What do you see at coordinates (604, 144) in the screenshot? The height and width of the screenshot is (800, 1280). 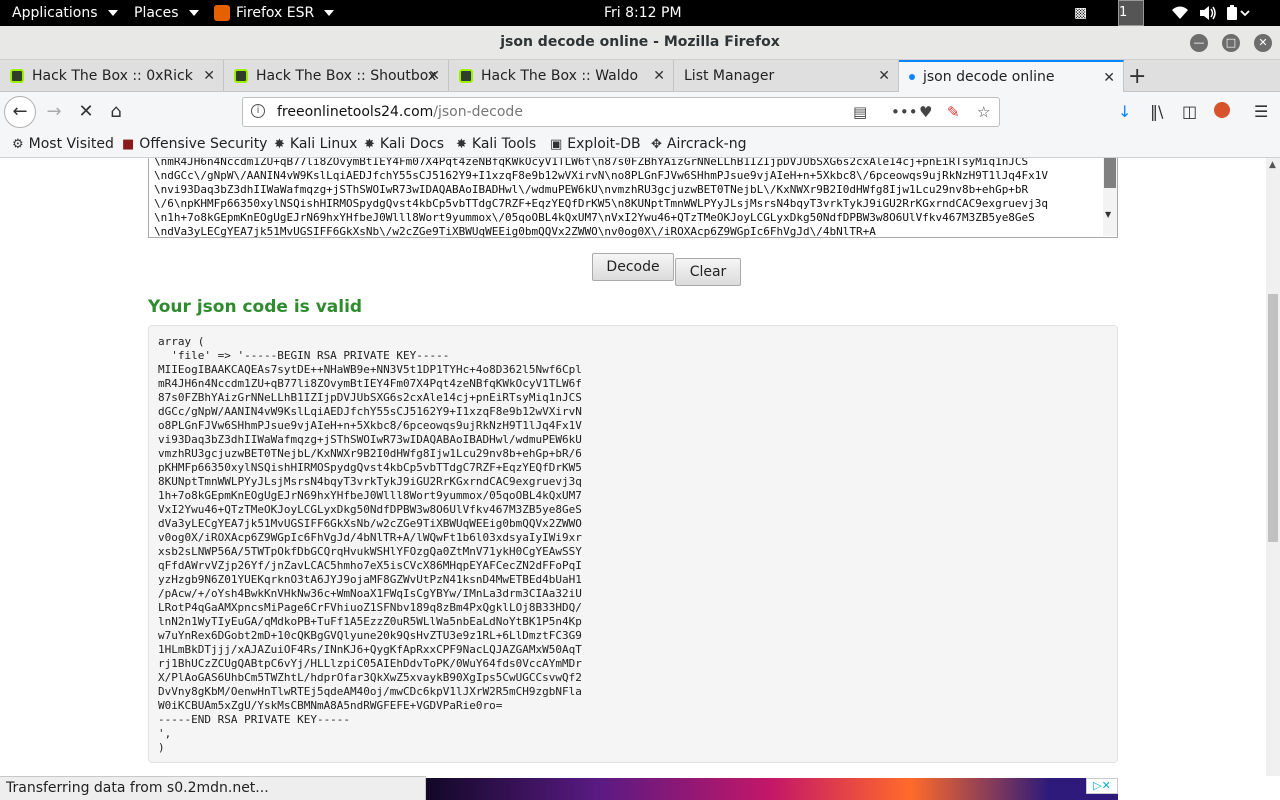 I see `bookmark-label: Exploit-DB` at bounding box center [604, 144].